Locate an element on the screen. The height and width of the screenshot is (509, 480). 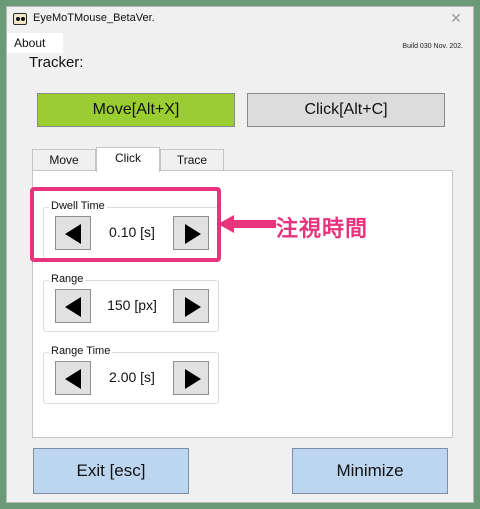
range-time-label: Range Time is located at coordinates (81, 351).